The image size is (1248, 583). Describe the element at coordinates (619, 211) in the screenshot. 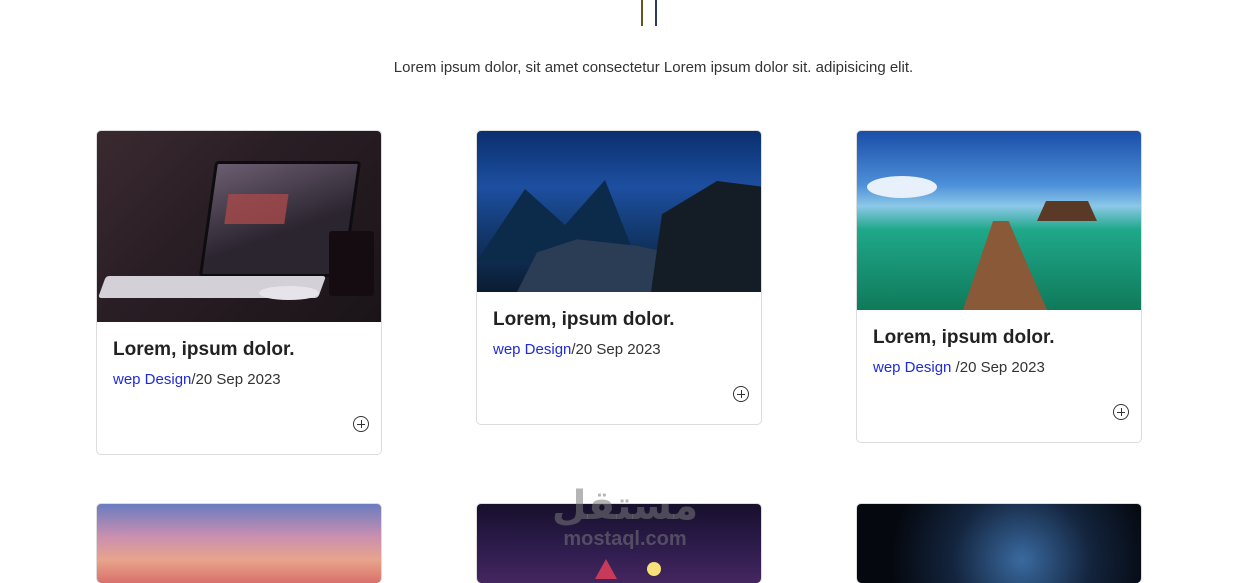

I see `panther-image` at that location.